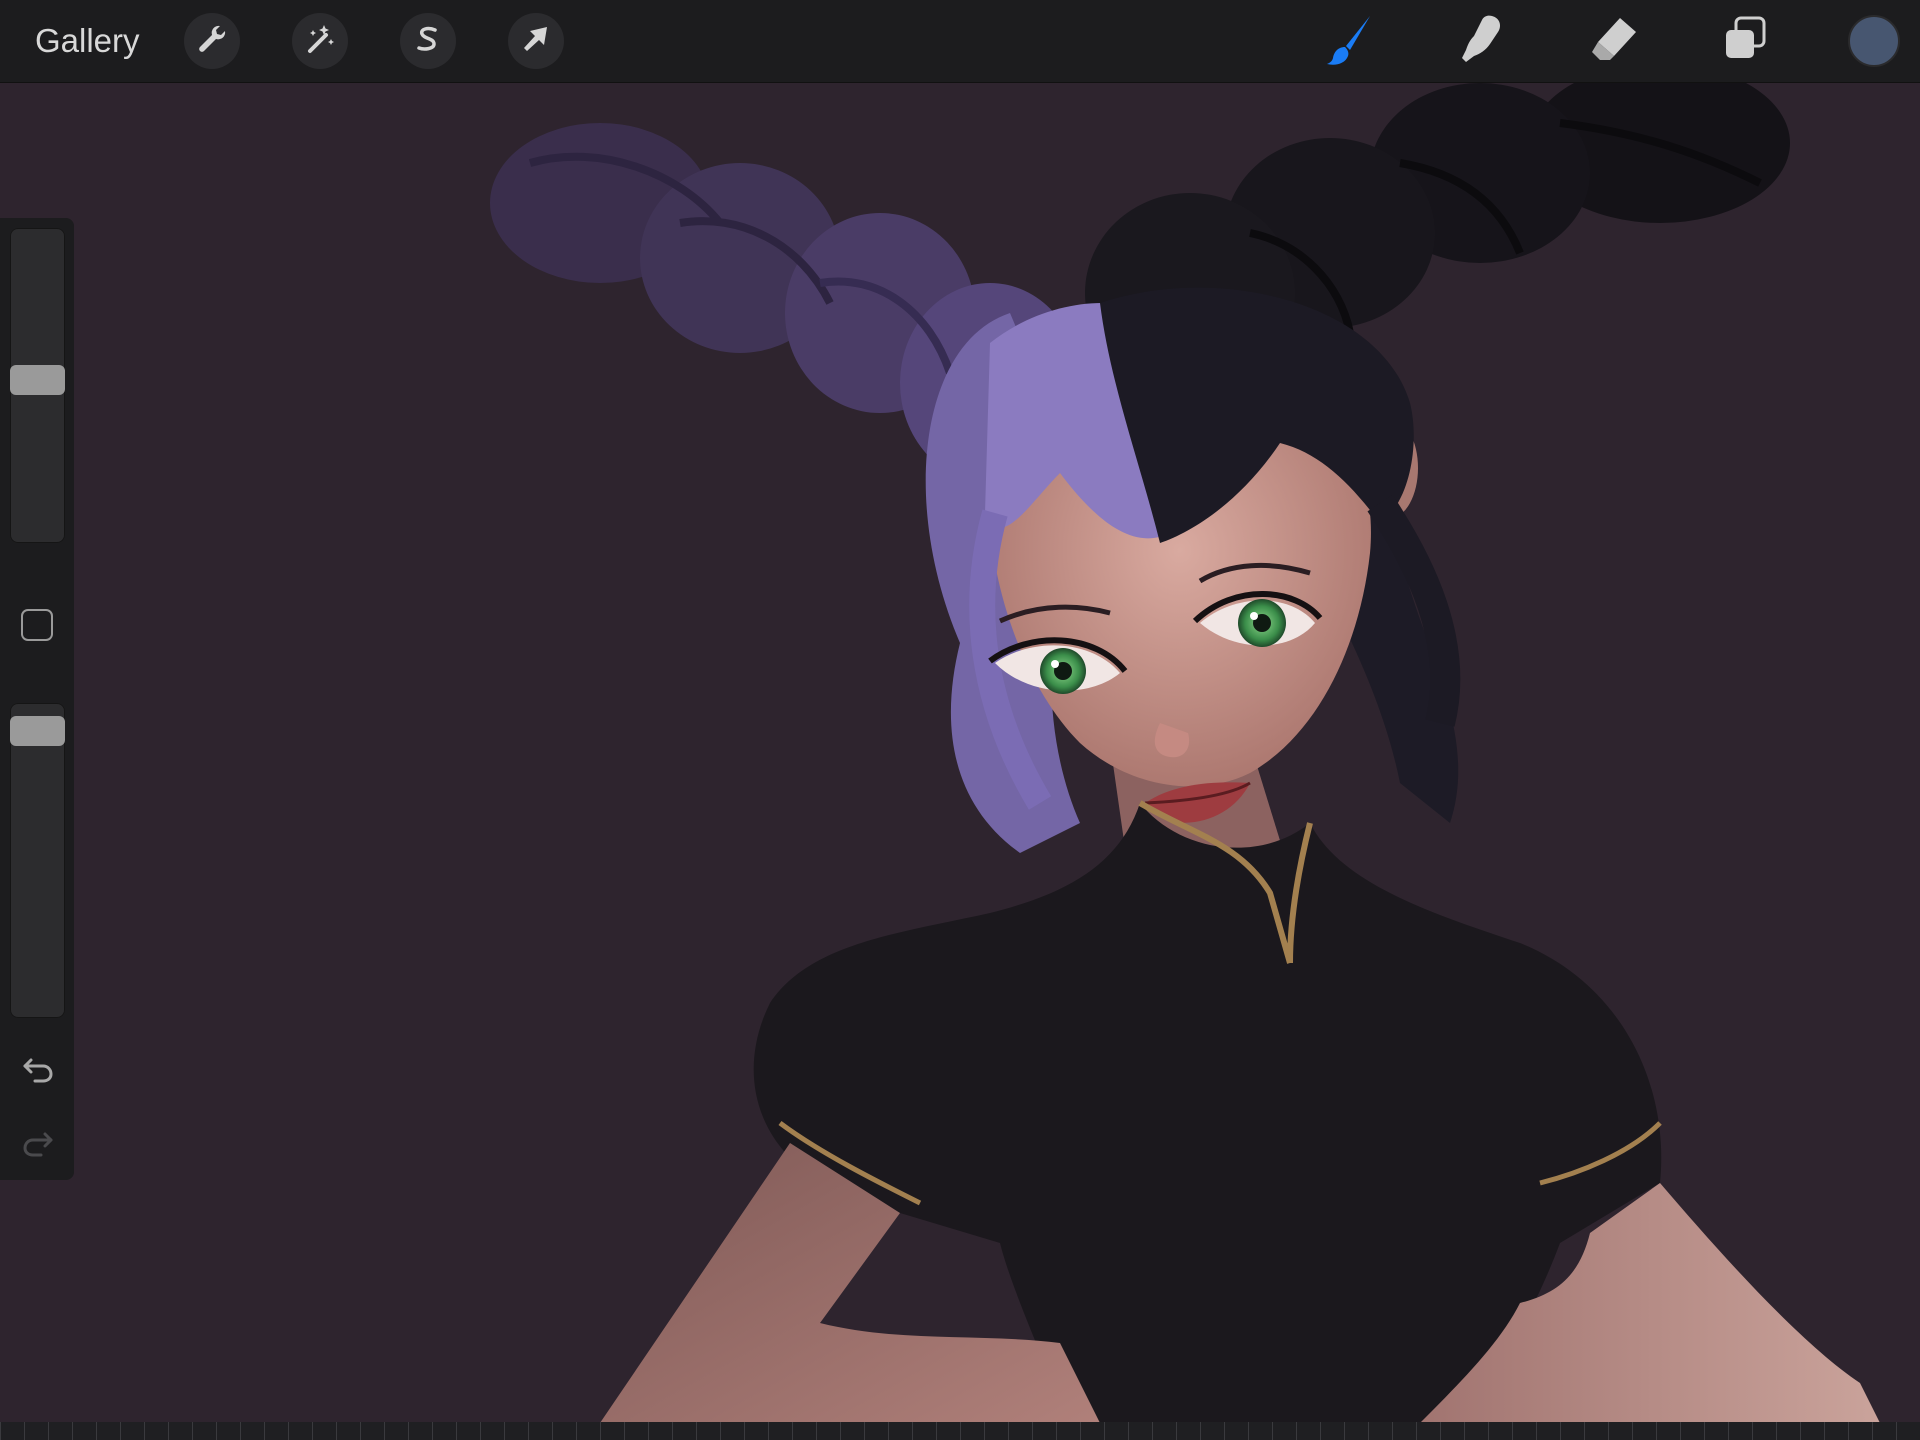 The width and height of the screenshot is (1920, 1440). I want to click on undo-button, so click(38, 1070).